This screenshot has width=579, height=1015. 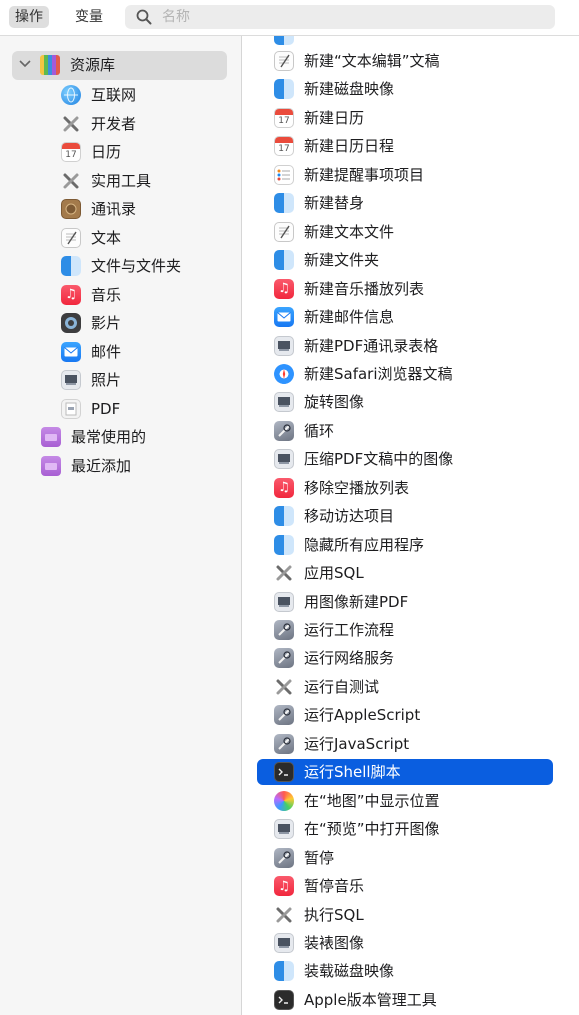 What do you see at coordinates (405, 232) in the screenshot?
I see `list-item: 新建文本文件` at bounding box center [405, 232].